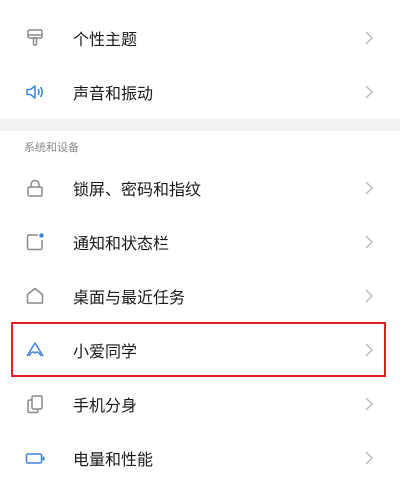 This screenshot has width=400, height=485. What do you see at coordinates (51, 147) in the screenshot?
I see `section-title: 系统和设备` at bounding box center [51, 147].